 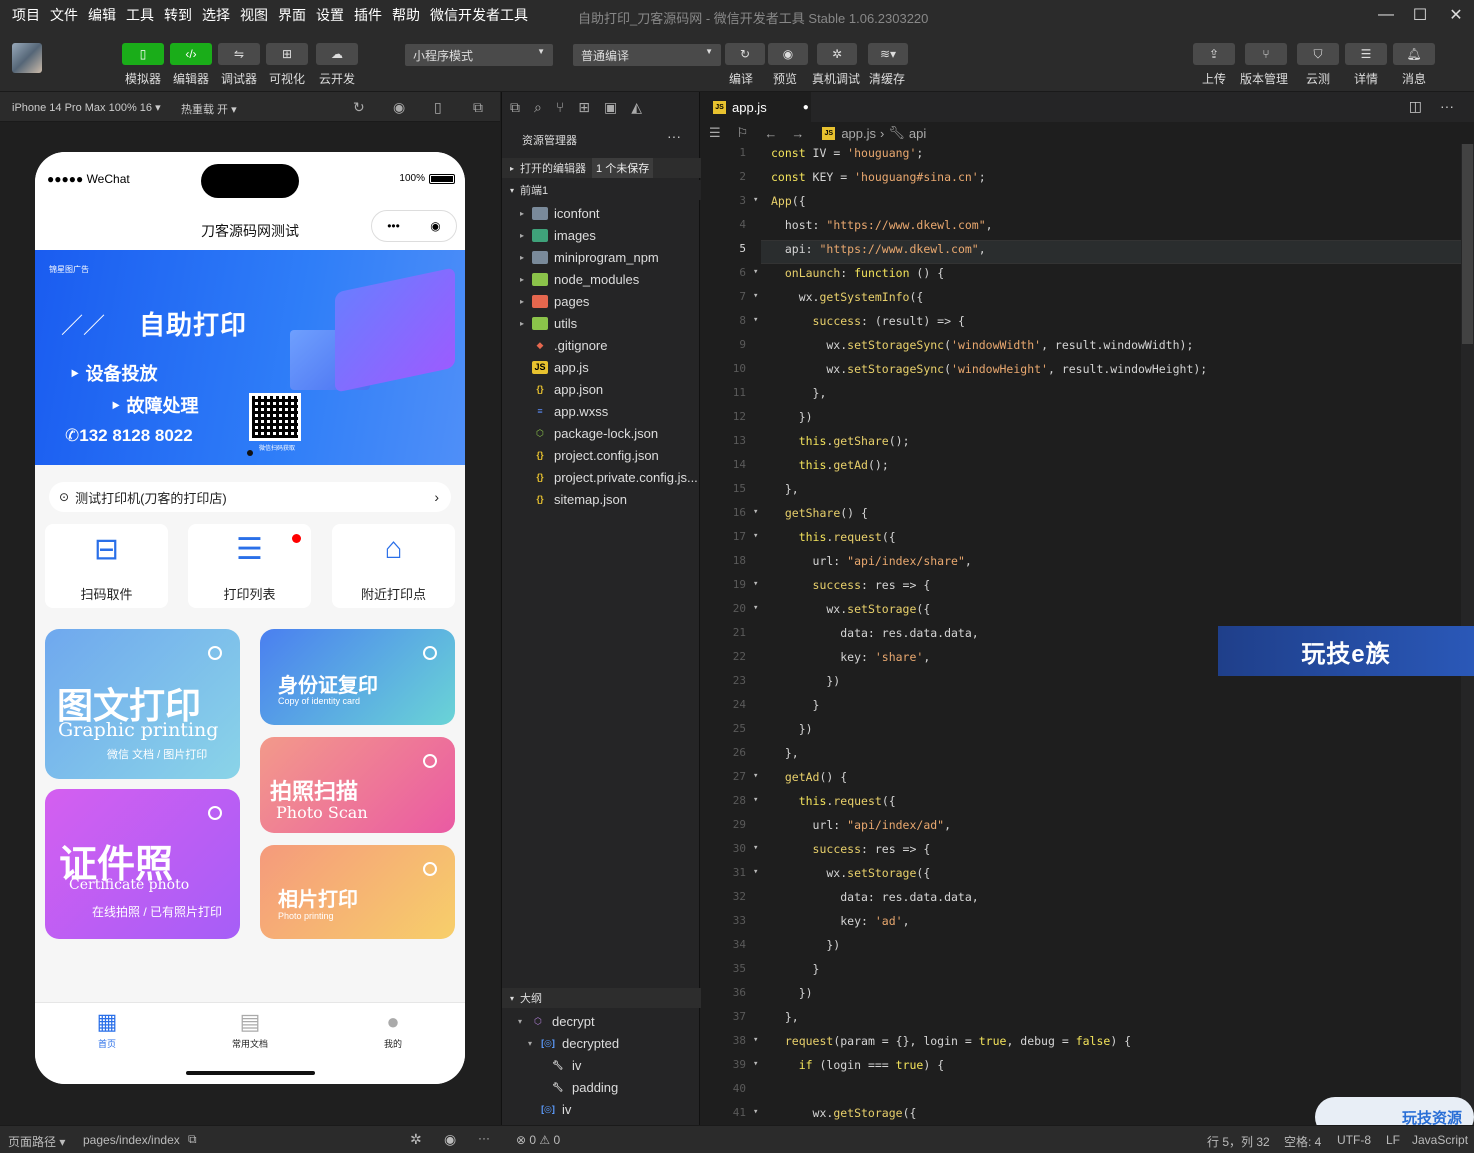 I want to click on outline-section: ▾ 大纲, so click(x=601, y=998).